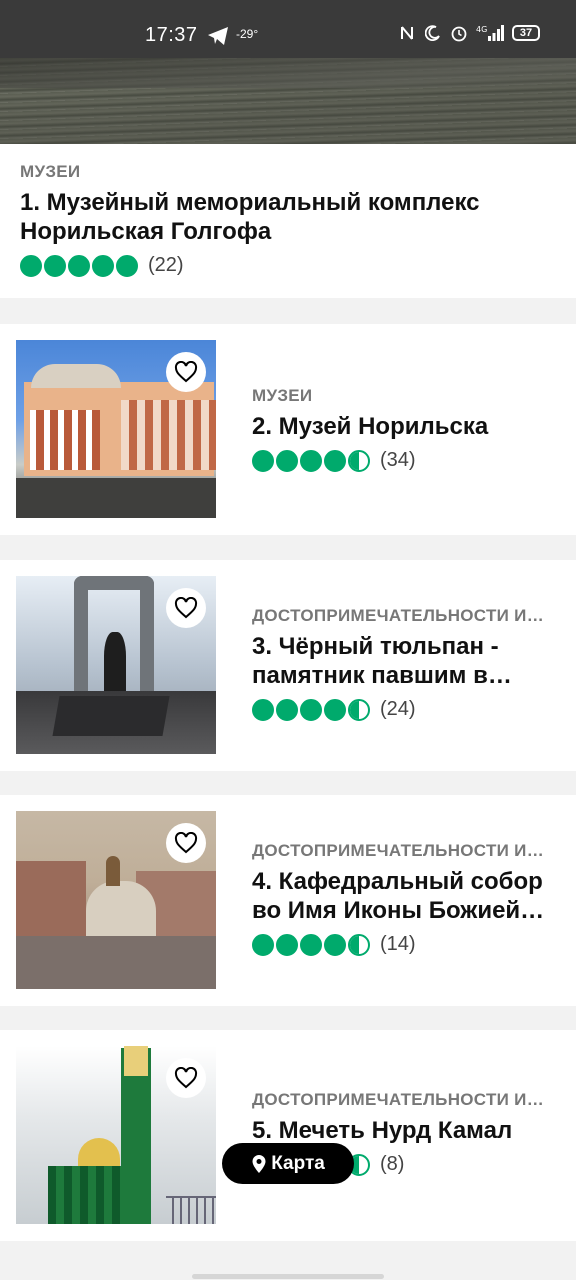 This screenshot has width=576, height=1280. What do you see at coordinates (392, 1164) in the screenshot?
I see `review-count: (8)` at bounding box center [392, 1164].